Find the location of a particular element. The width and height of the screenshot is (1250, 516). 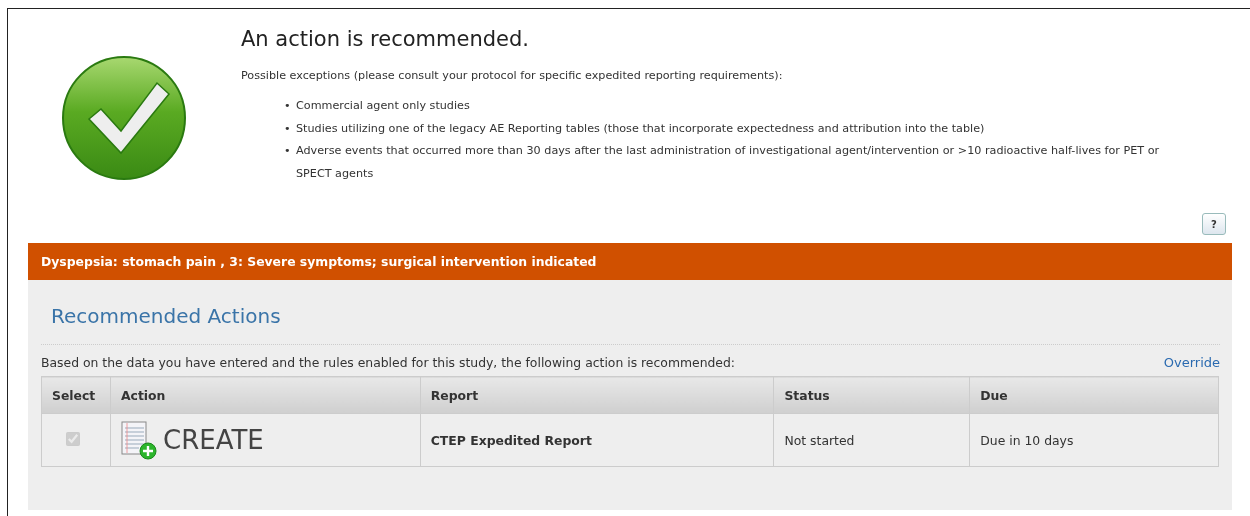

exception-item: Studies utilizing one of the legacy AE Reporting tables (those that incorporate expectedness and attribution into the table) is located at coordinates (641, 128).